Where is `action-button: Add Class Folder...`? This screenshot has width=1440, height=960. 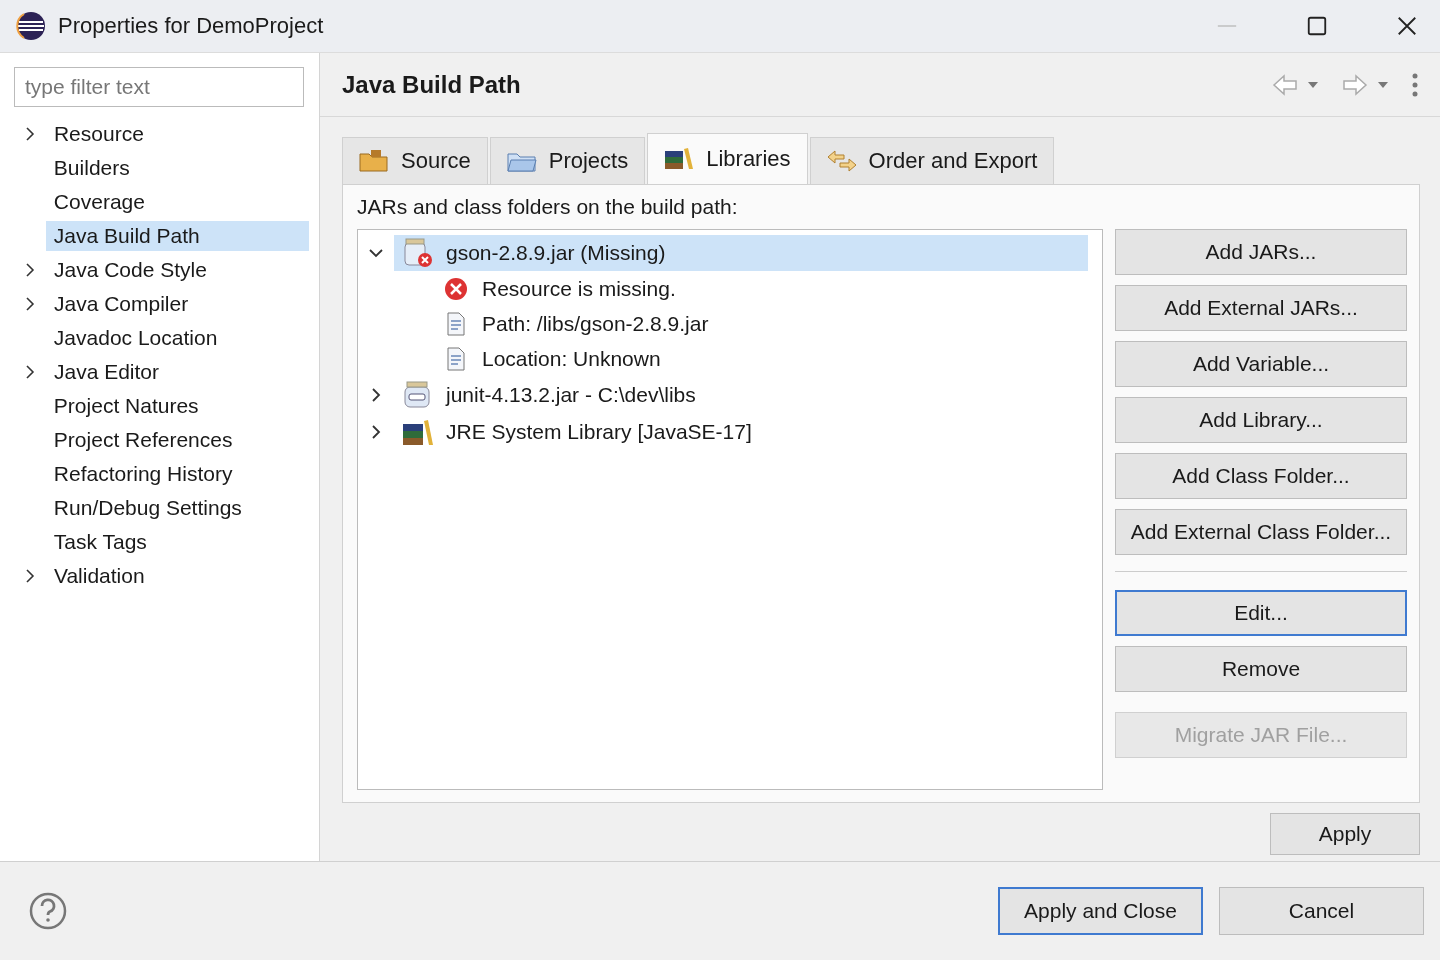
action-button: Add Class Folder... is located at coordinates (1261, 476).